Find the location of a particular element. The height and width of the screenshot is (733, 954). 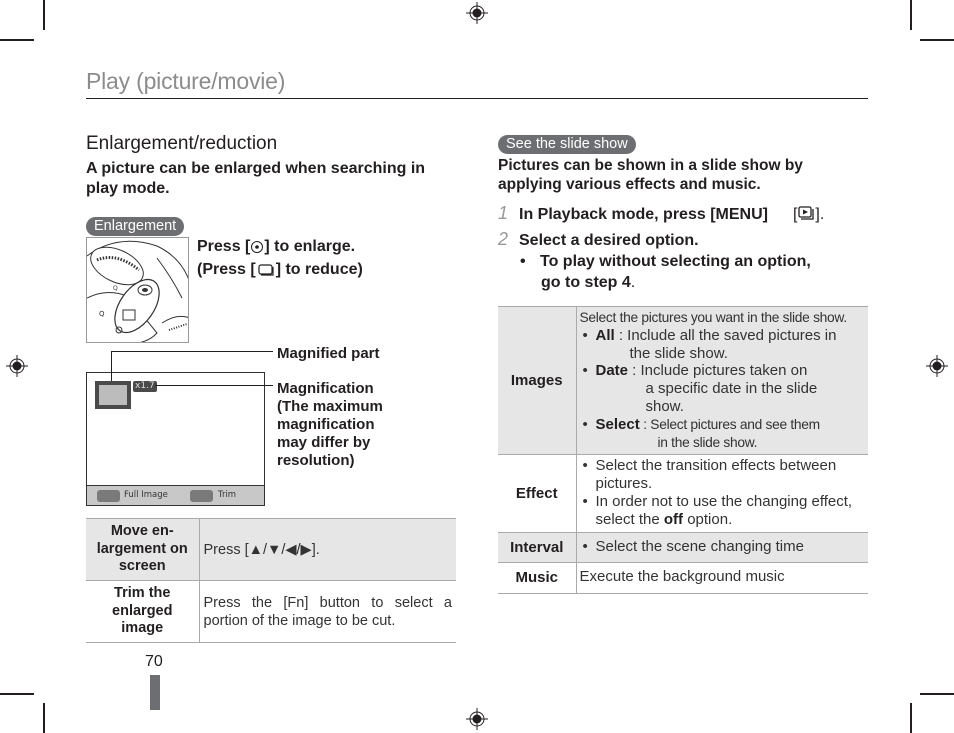

table-row: Music Execute the background music is located at coordinates (683, 577).